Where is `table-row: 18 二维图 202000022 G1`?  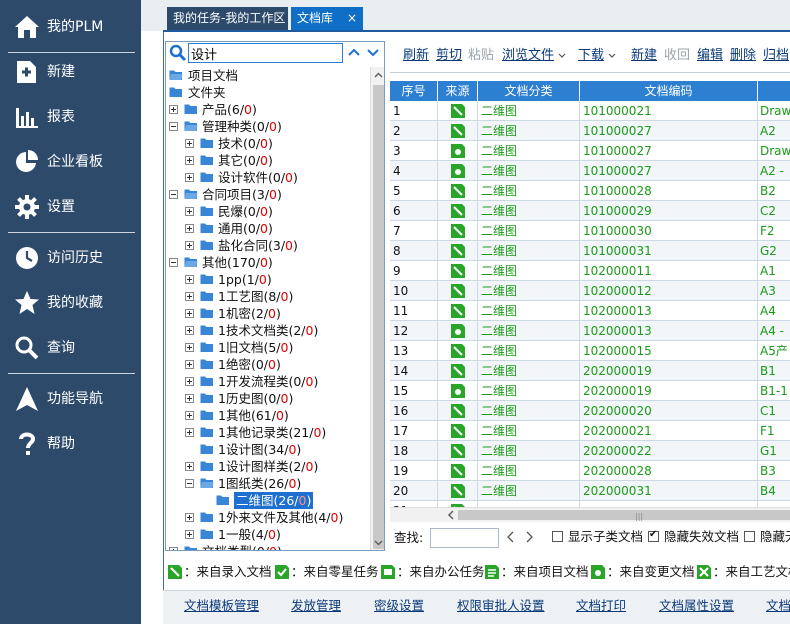
table-row: 18 二维图 202000022 G1 is located at coordinates (590, 451).